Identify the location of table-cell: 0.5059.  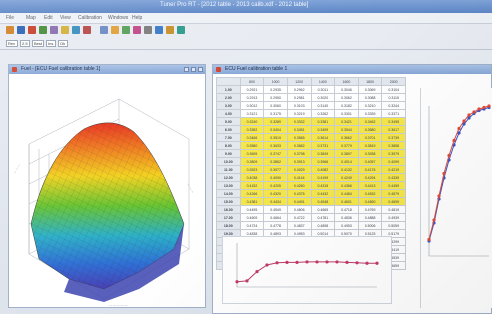
(393, 225).